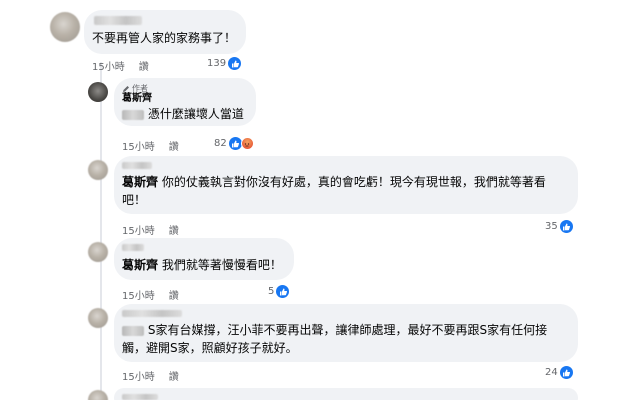 This screenshot has height=400, width=640. What do you see at coordinates (101, 227) in the screenshot?
I see `thread-line` at bounding box center [101, 227].